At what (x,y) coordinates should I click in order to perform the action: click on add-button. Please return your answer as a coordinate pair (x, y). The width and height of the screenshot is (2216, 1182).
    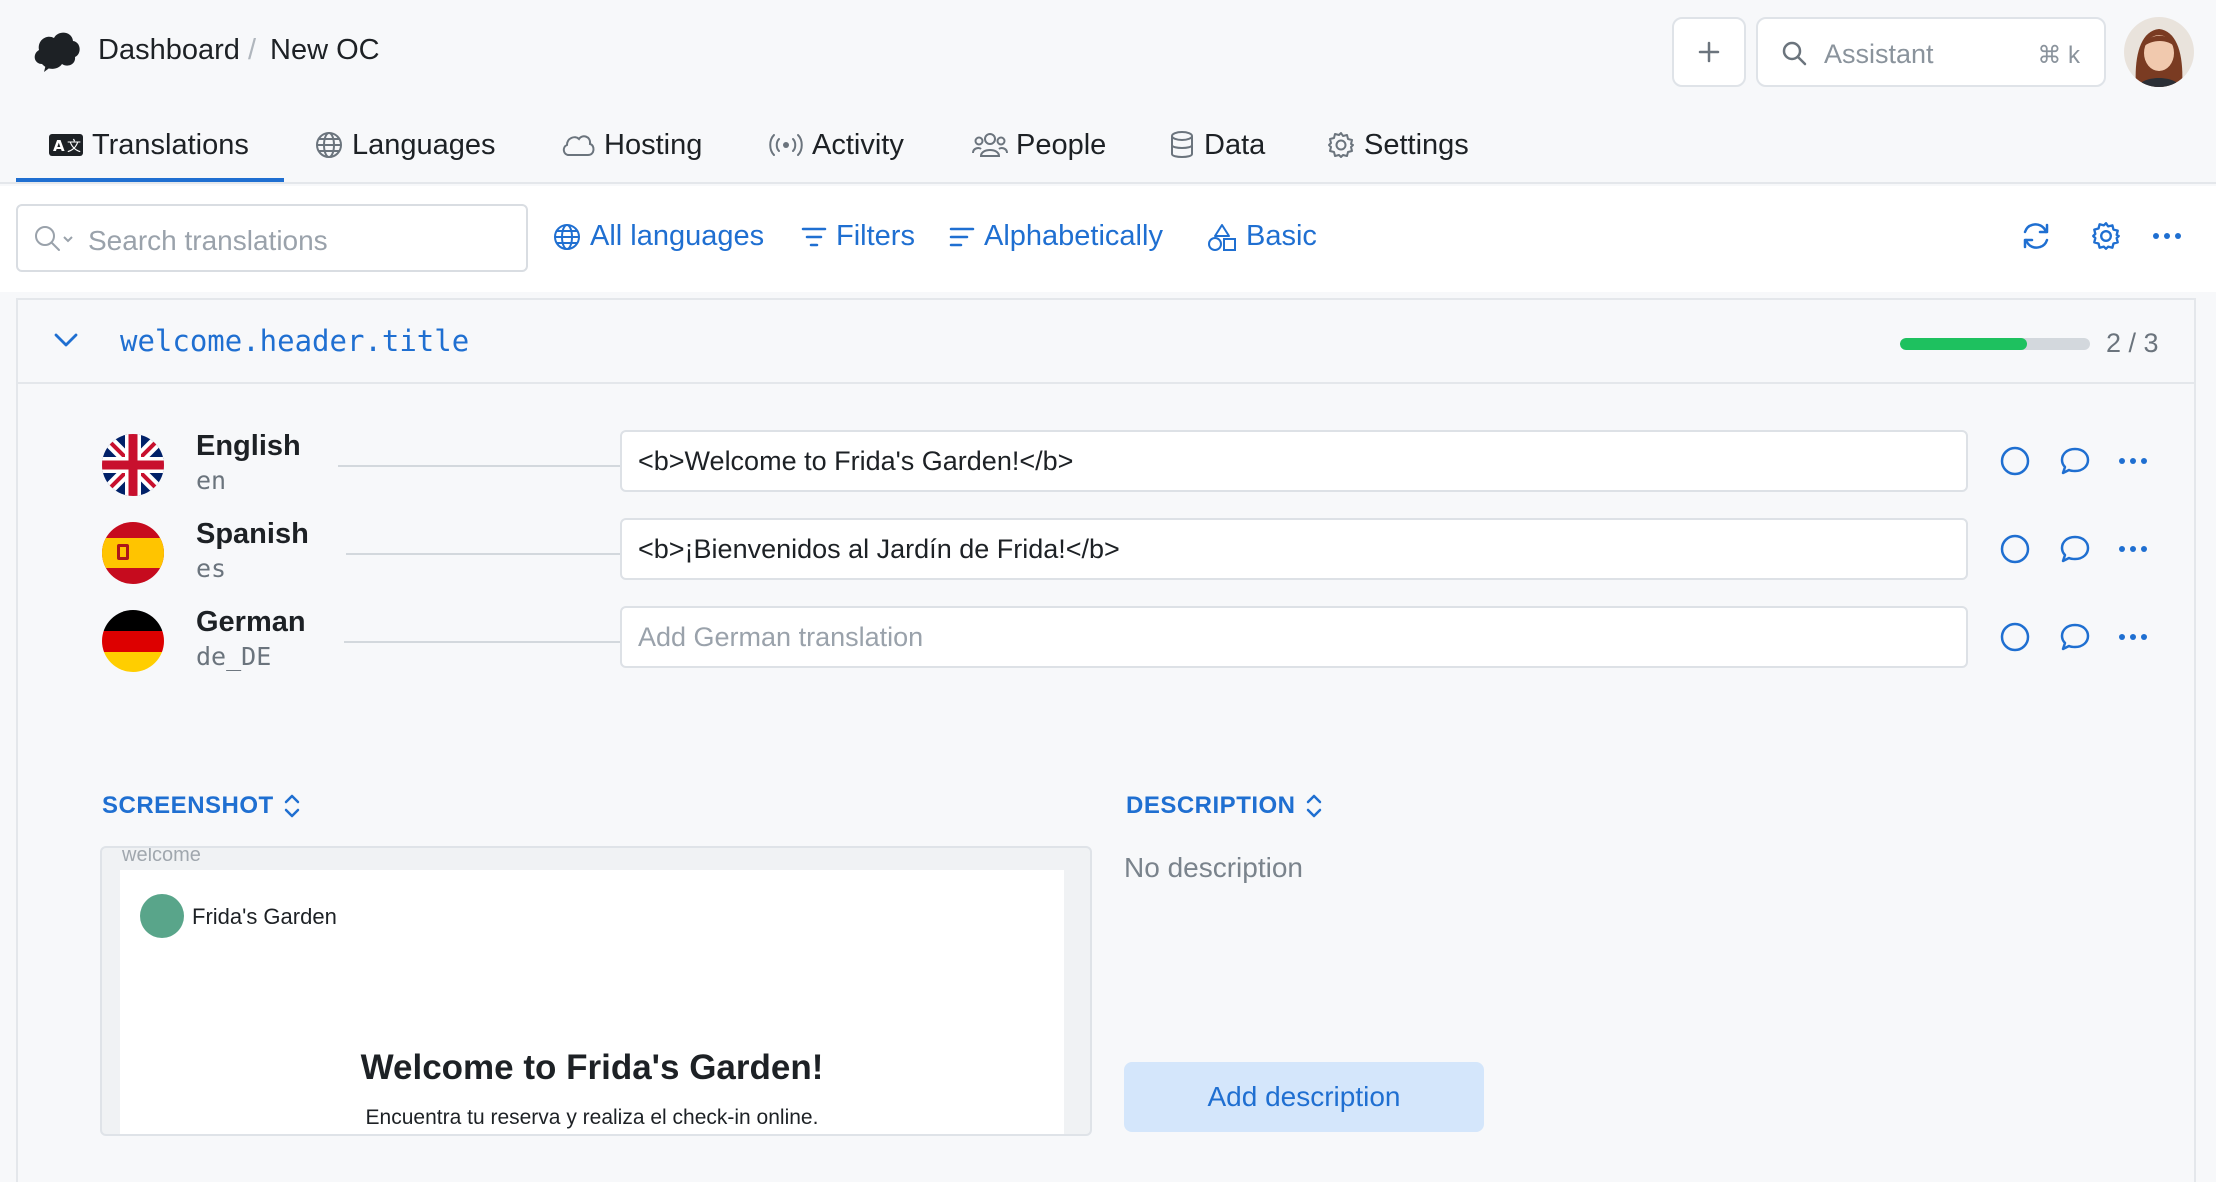
    Looking at the image, I should click on (1709, 52).